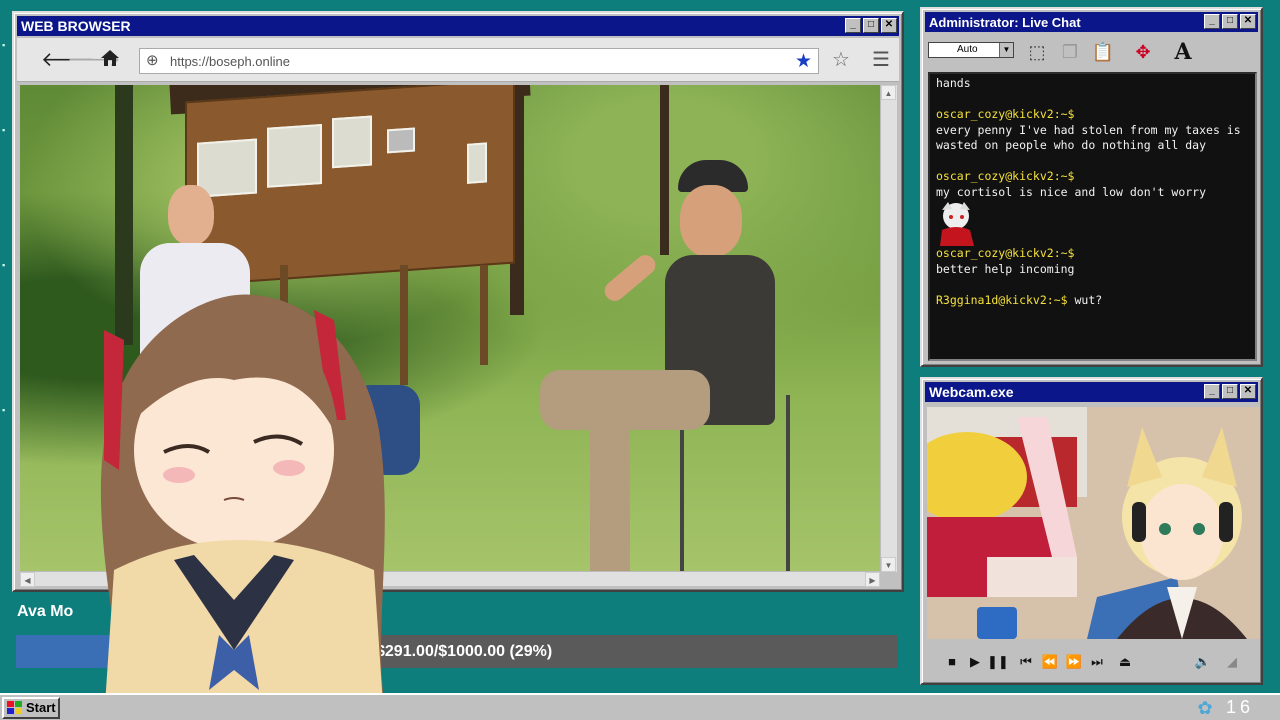  Describe the element at coordinates (1232, 662) in the screenshot. I see `volume-slider: ◢` at that location.